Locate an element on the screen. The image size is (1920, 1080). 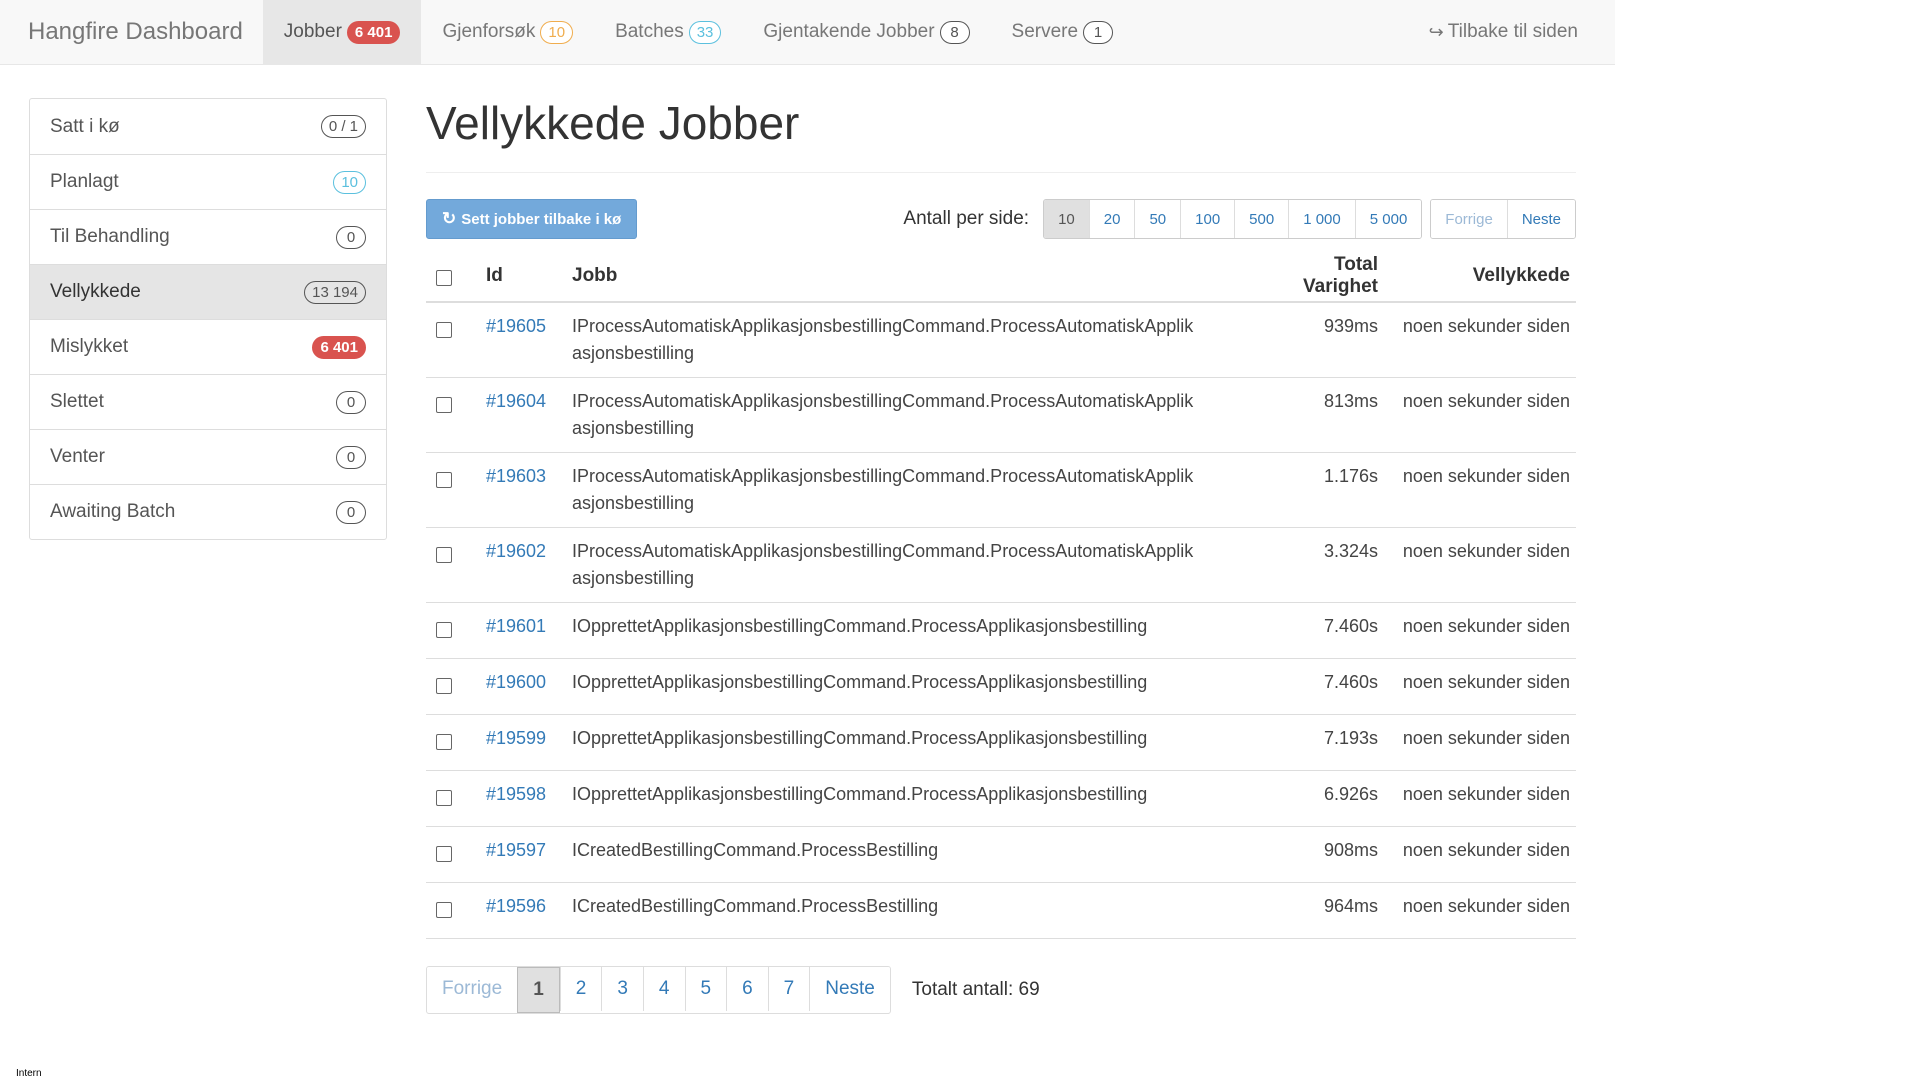
pagination-prev-button: Forrige is located at coordinates (472, 989).